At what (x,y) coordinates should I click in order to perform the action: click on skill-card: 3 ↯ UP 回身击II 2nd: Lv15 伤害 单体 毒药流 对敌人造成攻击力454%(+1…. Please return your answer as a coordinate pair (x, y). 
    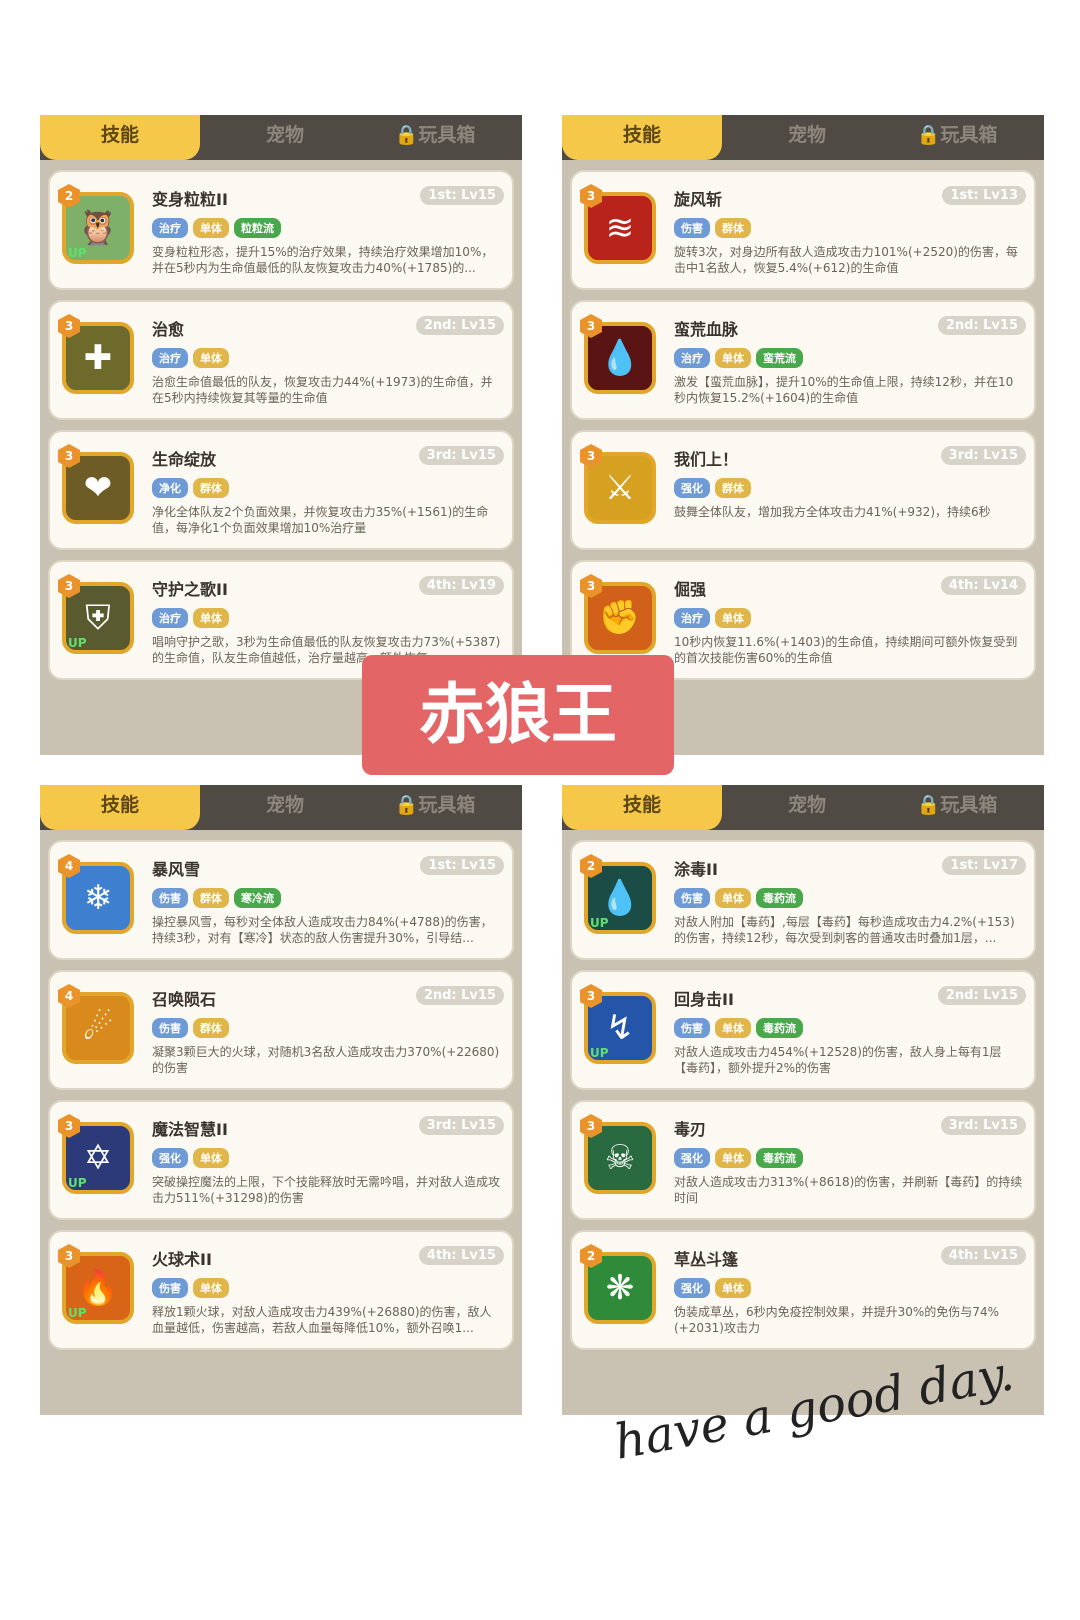
    Looking at the image, I should click on (803, 1030).